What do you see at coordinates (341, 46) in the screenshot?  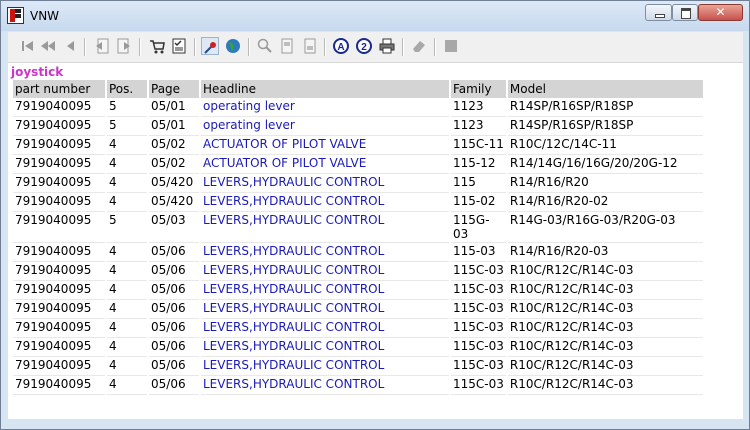 I see `search-a-icon: A` at bounding box center [341, 46].